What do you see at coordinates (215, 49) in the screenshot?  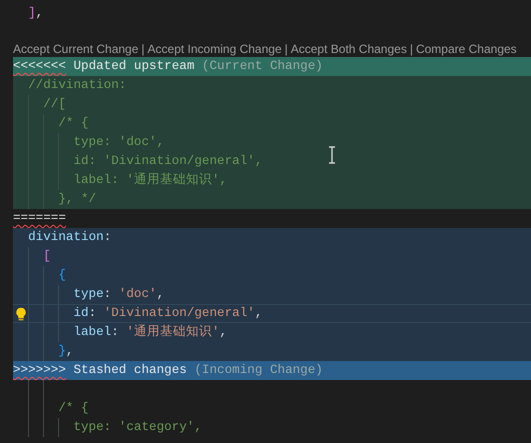 I see `codelens-action-link: Accept Incoming Change` at bounding box center [215, 49].